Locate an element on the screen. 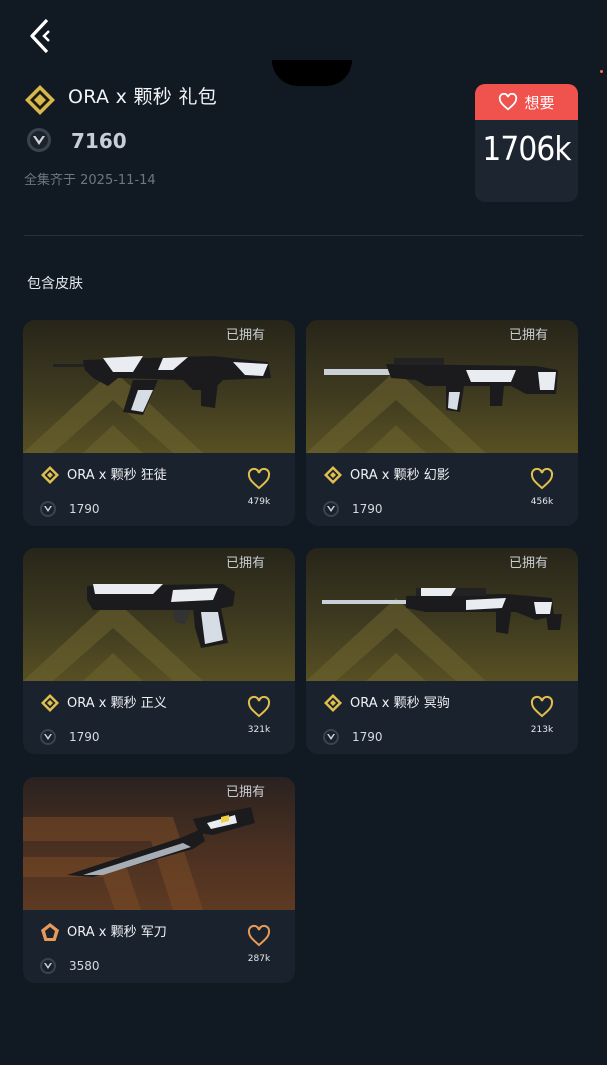 This screenshot has height=1065, width=607. skin-name: ORA x 颗秒 军刀 is located at coordinates (117, 932).